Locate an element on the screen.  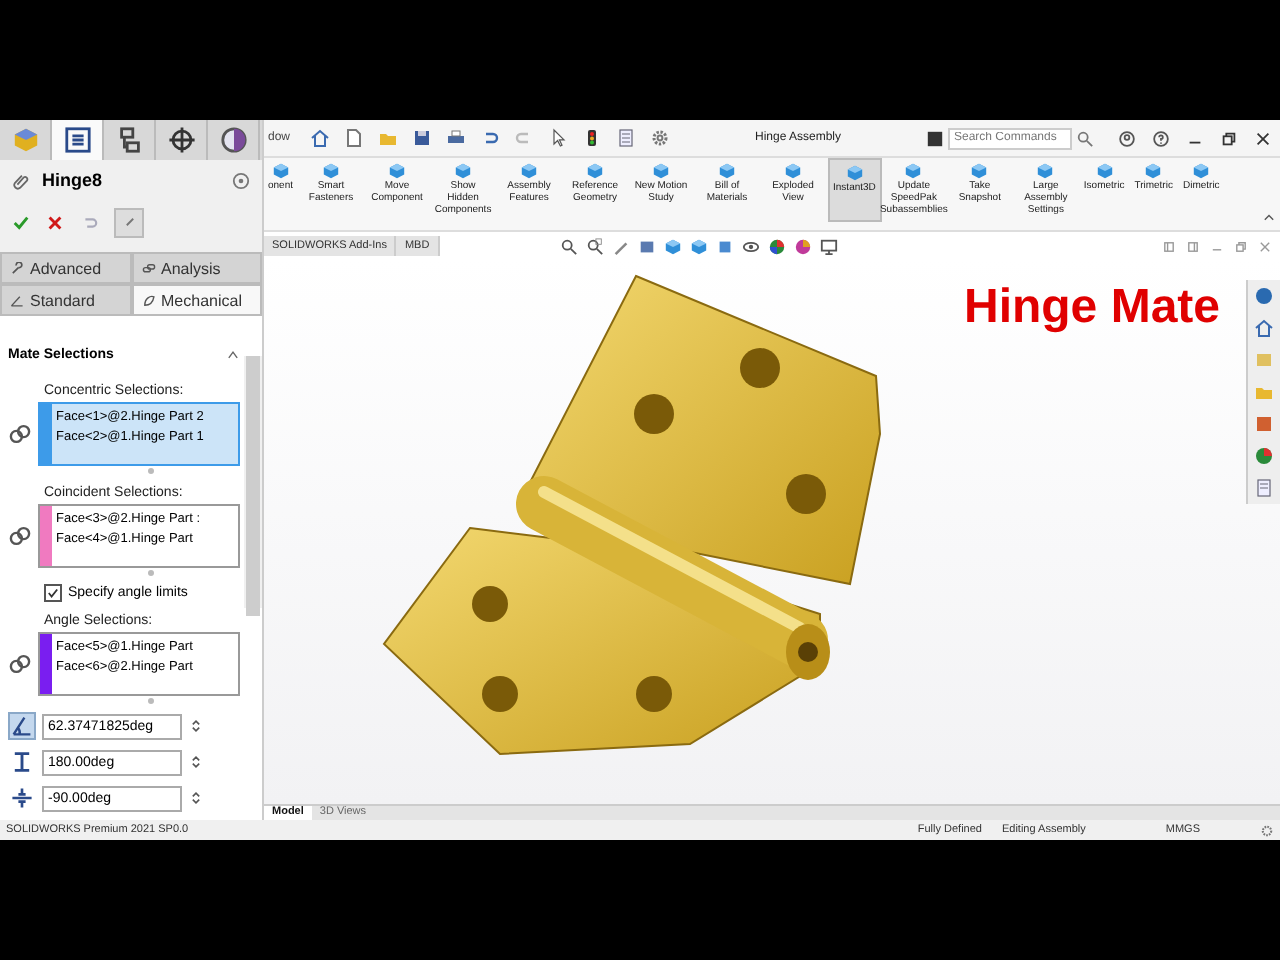
eye-icon is located at coordinates (750, 246).